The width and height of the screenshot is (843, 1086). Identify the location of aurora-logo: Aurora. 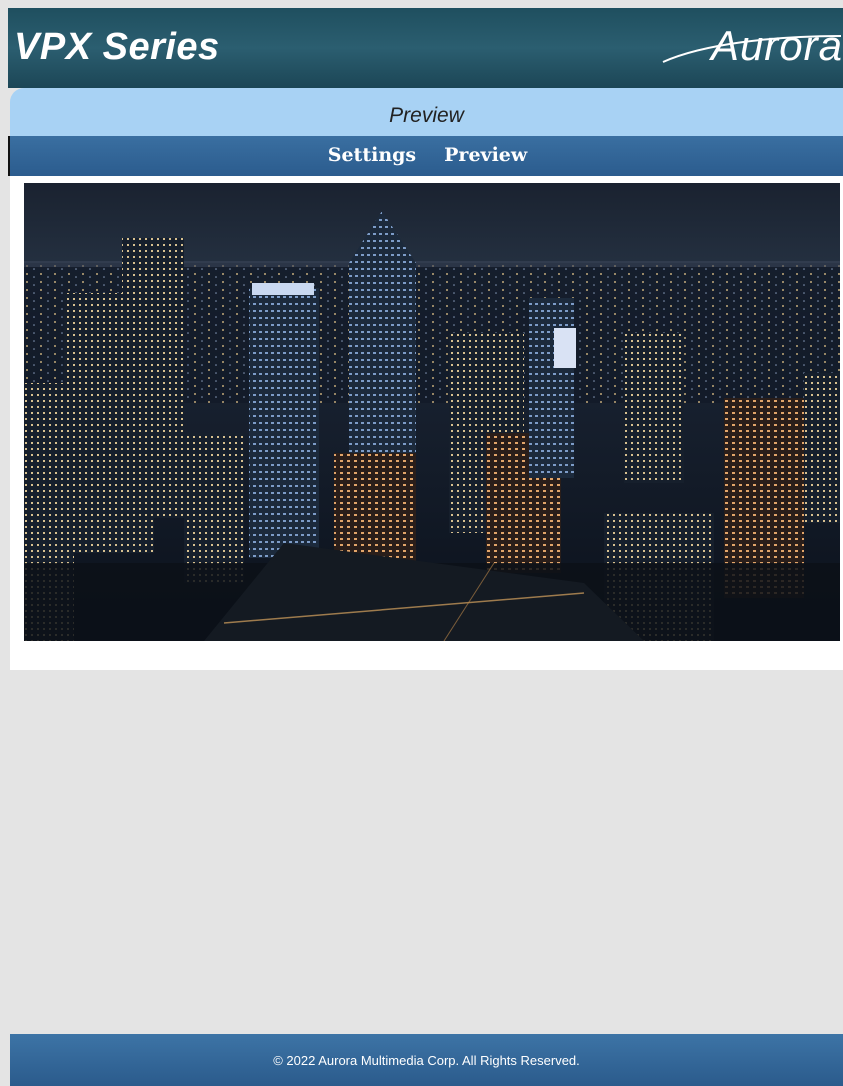
(748, 50).